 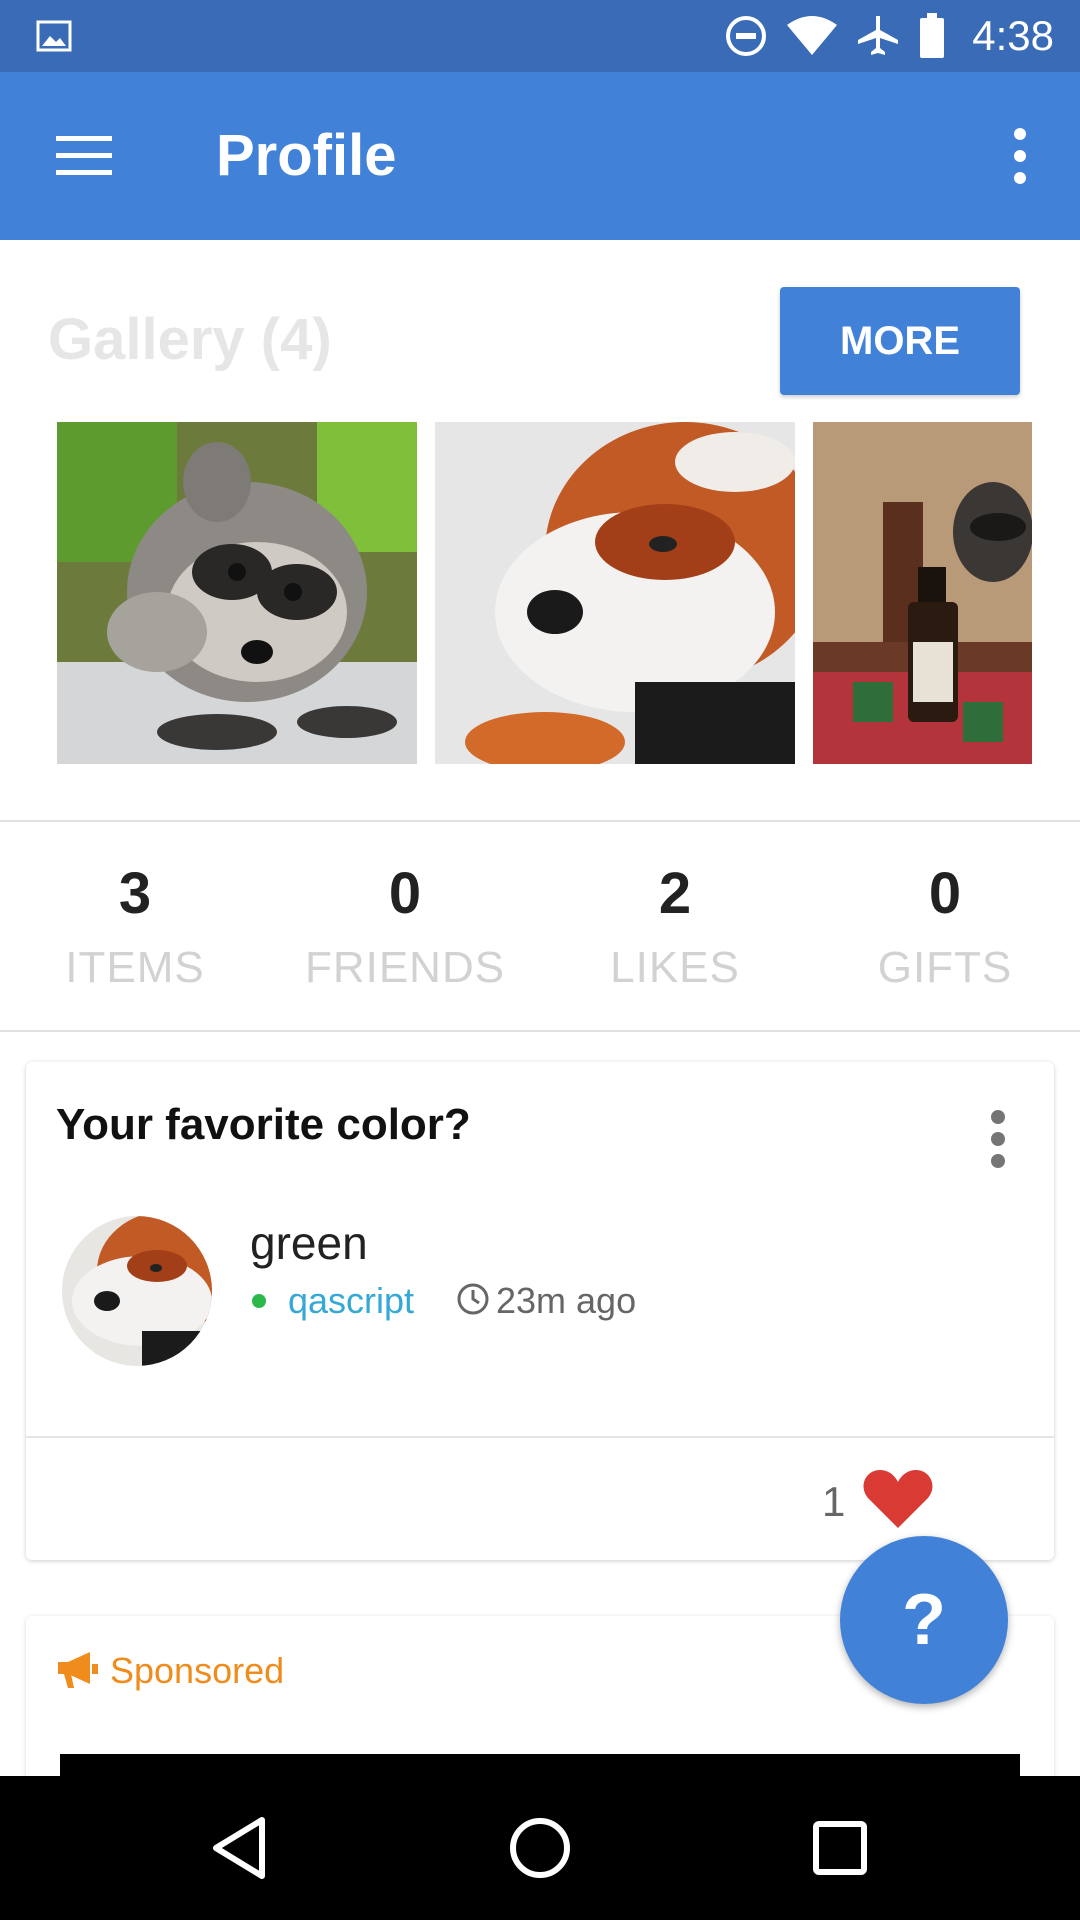 What do you see at coordinates (1013, 35) in the screenshot?
I see `clock-time: 4:38` at bounding box center [1013, 35].